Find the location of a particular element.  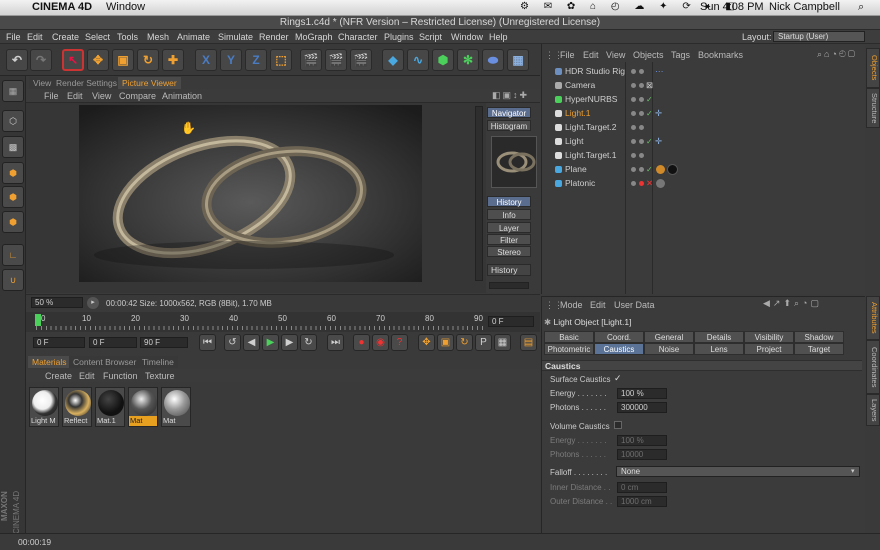

material-thumb: Reflect is located at coordinates (77, 407).